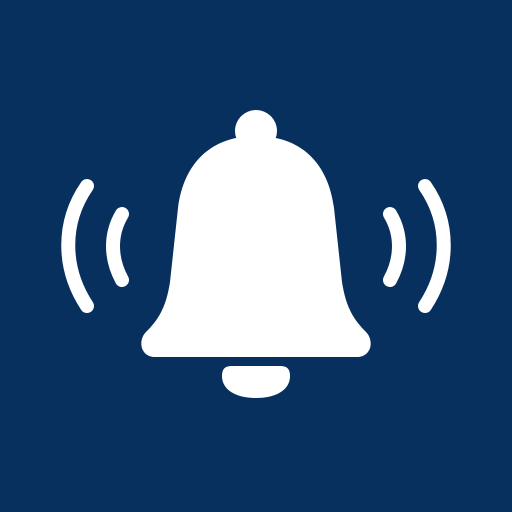  I want to click on left-outer-wave, so click(77, 246).